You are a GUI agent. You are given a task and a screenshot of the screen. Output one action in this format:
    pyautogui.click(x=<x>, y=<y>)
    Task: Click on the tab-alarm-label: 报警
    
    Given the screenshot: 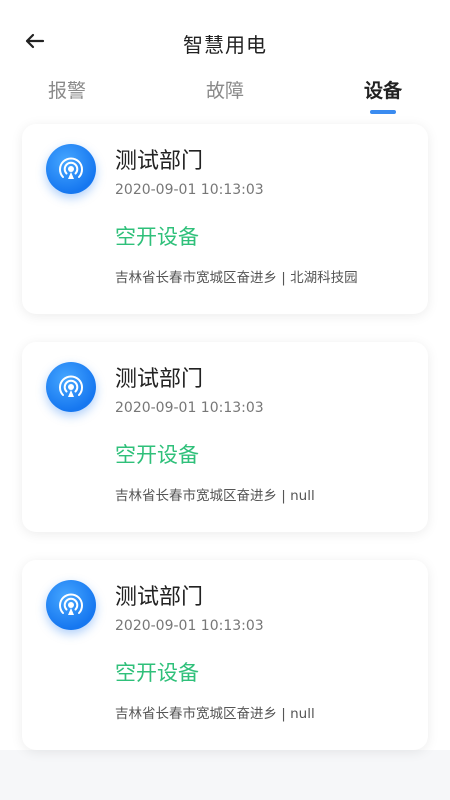 What is the action you would take?
    pyautogui.click(x=67, y=91)
    